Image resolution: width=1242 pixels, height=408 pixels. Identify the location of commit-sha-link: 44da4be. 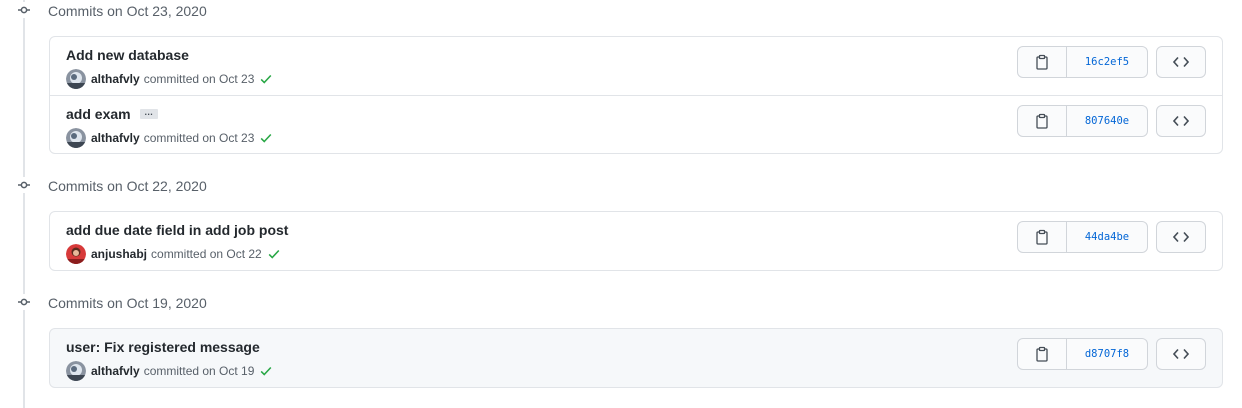
(1107, 237).